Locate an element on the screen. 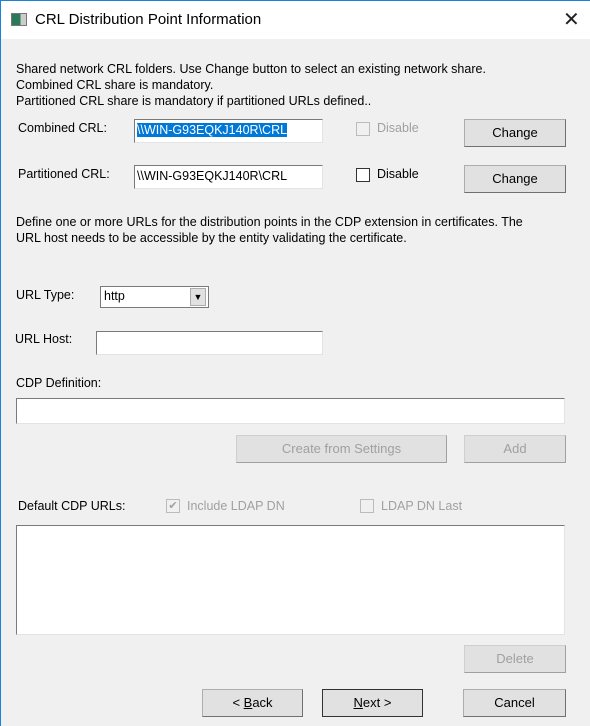 The height and width of the screenshot is (726, 590). include-ldap-dn-checkbox: ✔ is located at coordinates (173, 506).